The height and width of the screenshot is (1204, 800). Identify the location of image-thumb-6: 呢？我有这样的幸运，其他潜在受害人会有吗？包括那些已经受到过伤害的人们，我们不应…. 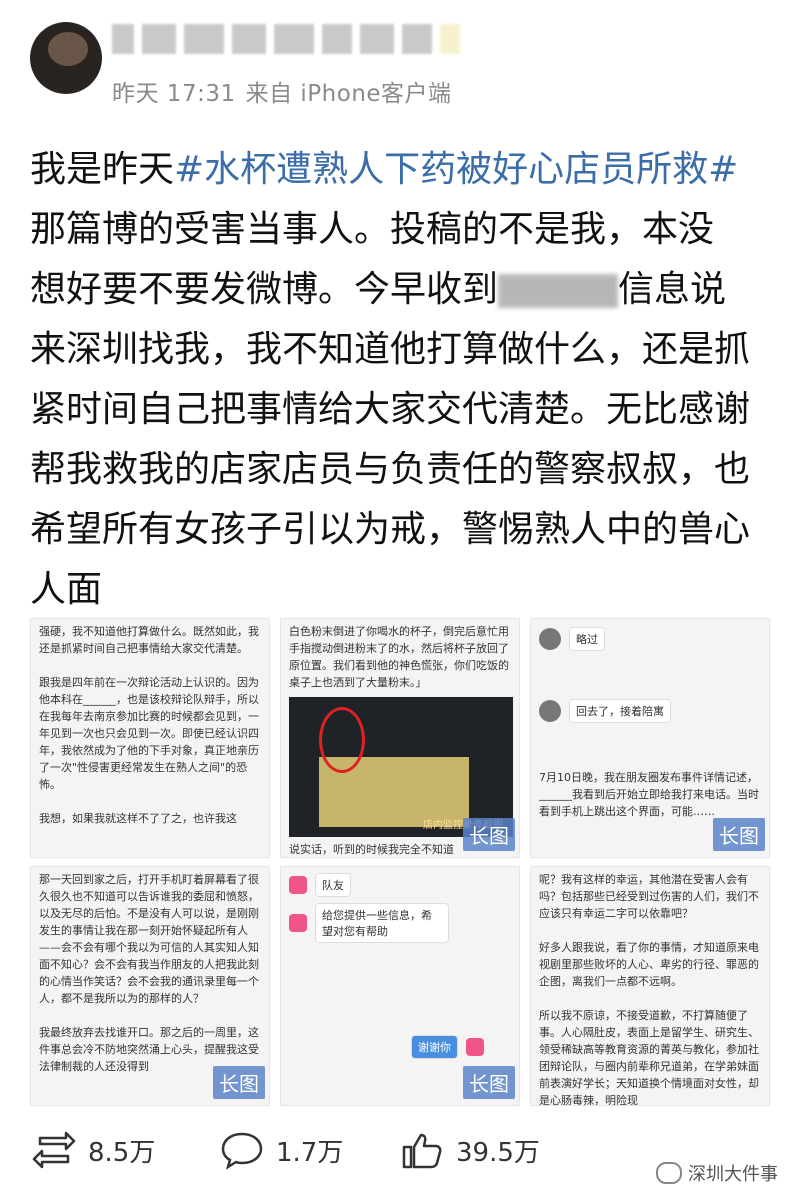
(650, 986).